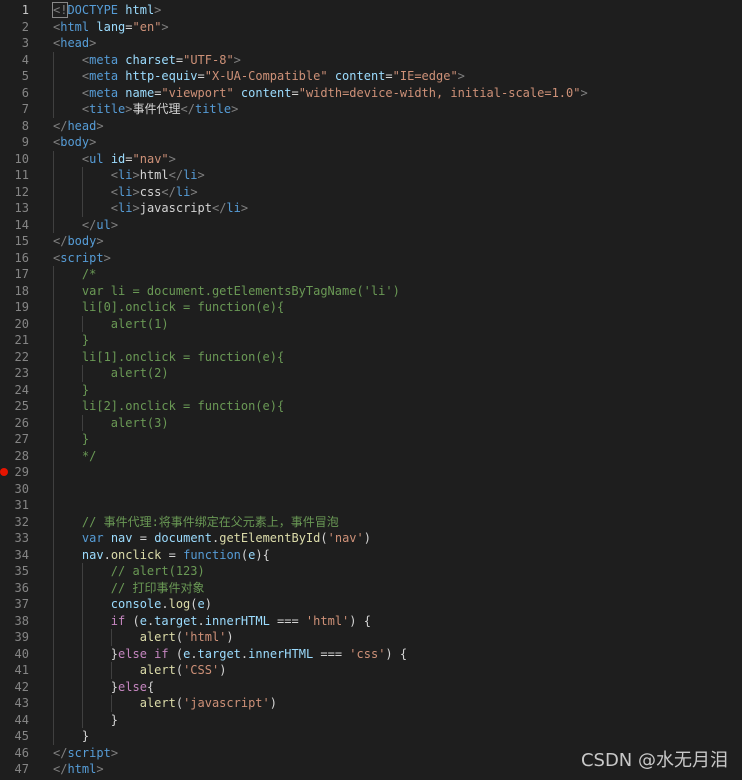  Describe the element at coordinates (371, 43) in the screenshot. I see `code-line: 3 <head>` at that location.